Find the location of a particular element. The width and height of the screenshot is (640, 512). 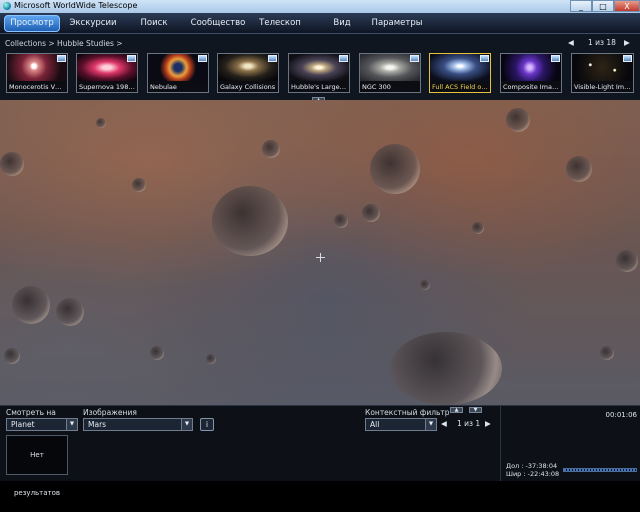

context-page-indicator: 1 из 1 is located at coordinates (469, 423).